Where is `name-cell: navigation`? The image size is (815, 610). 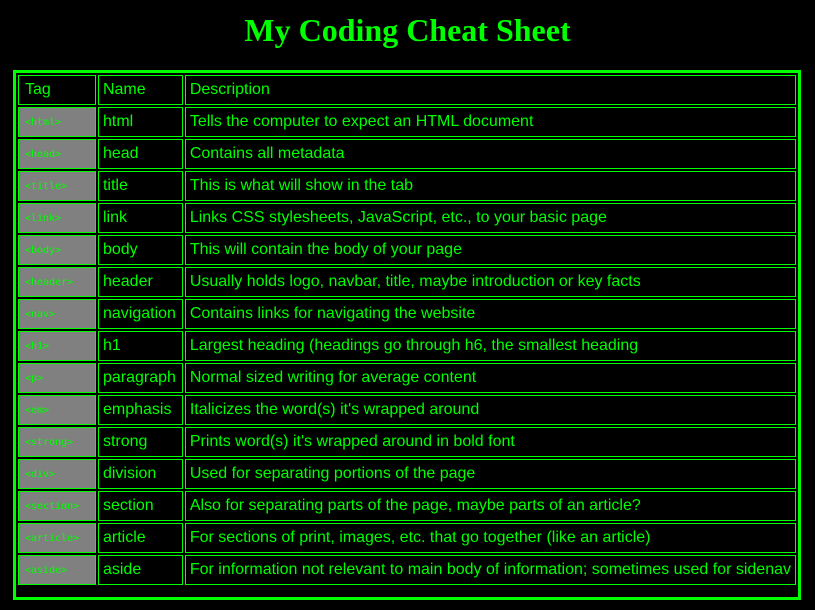
name-cell: navigation is located at coordinates (140, 314).